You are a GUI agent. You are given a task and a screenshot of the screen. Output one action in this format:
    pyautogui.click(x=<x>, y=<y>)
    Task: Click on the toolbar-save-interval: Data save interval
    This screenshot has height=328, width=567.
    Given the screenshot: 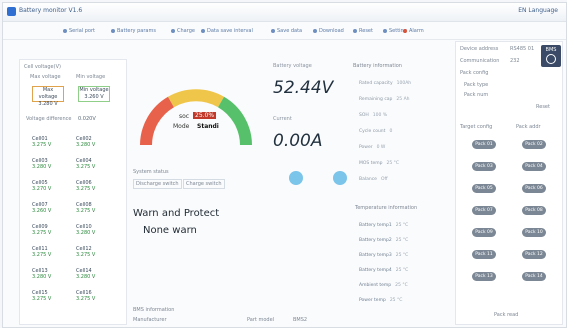 What is the action you would take?
    pyautogui.click(x=227, y=31)
    